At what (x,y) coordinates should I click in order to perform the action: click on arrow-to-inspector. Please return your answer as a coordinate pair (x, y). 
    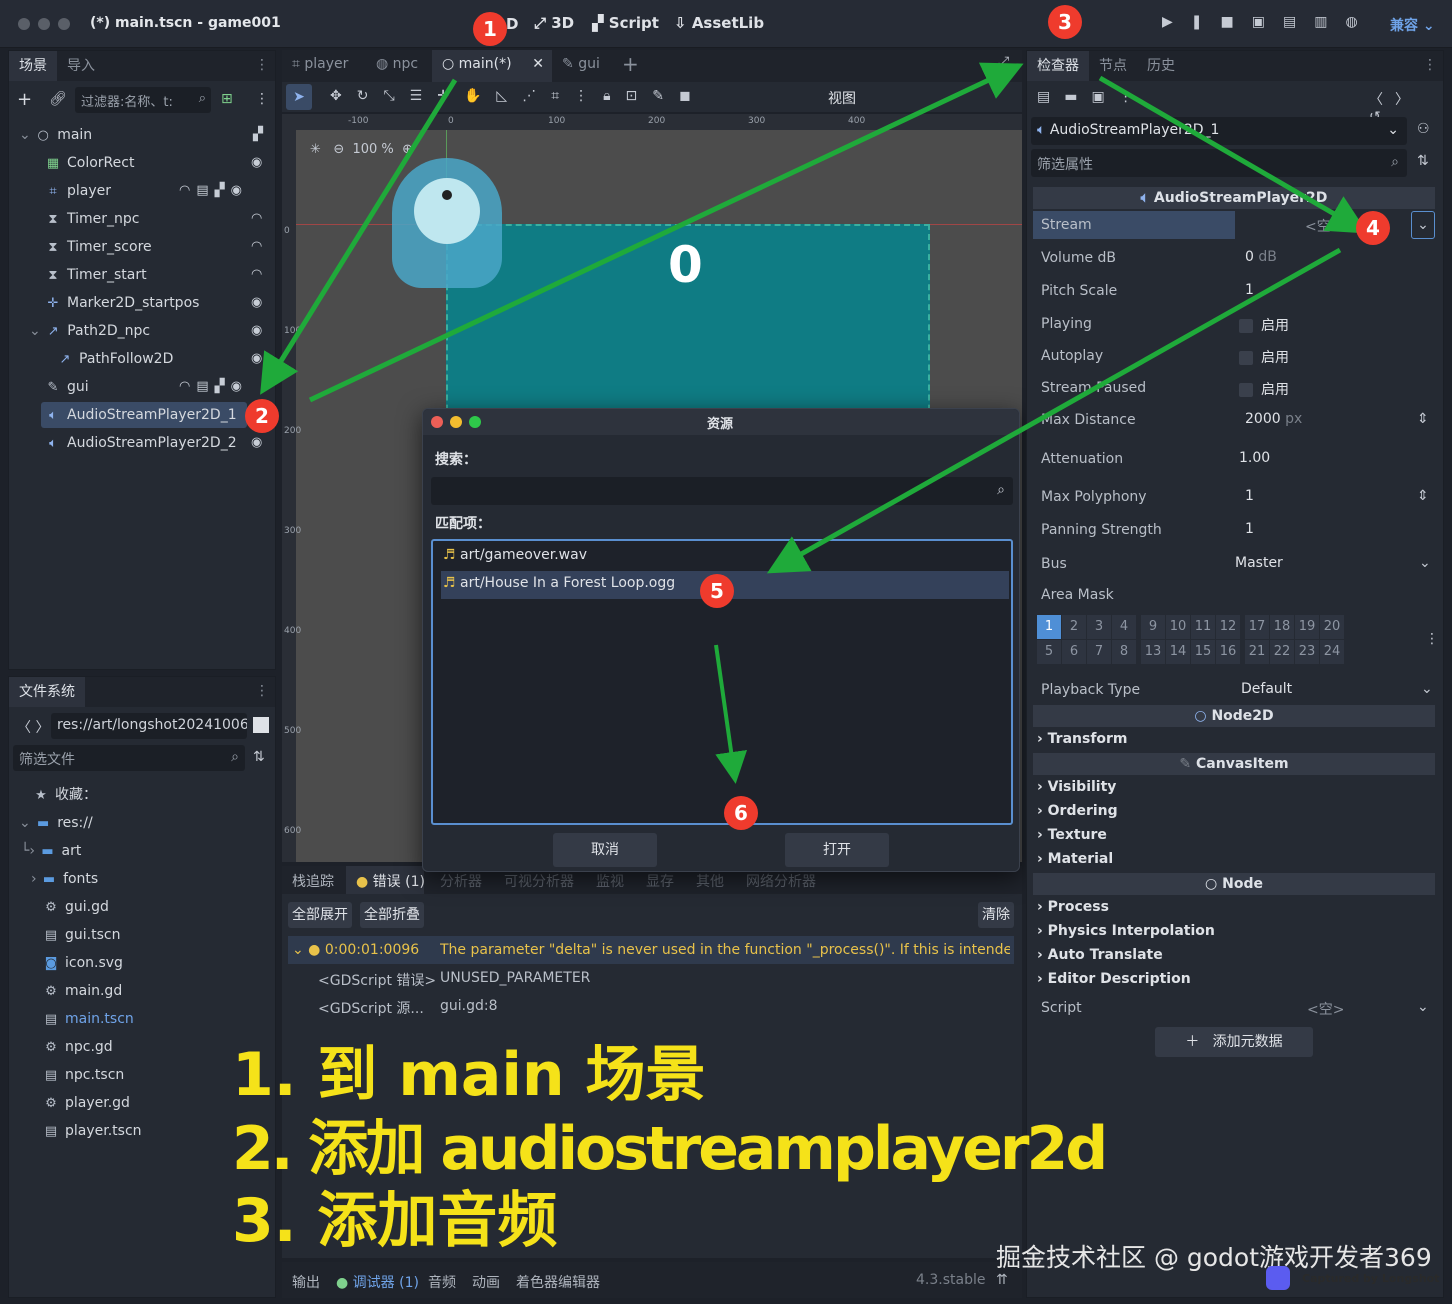
    Looking at the image, I should click on (666, 232).